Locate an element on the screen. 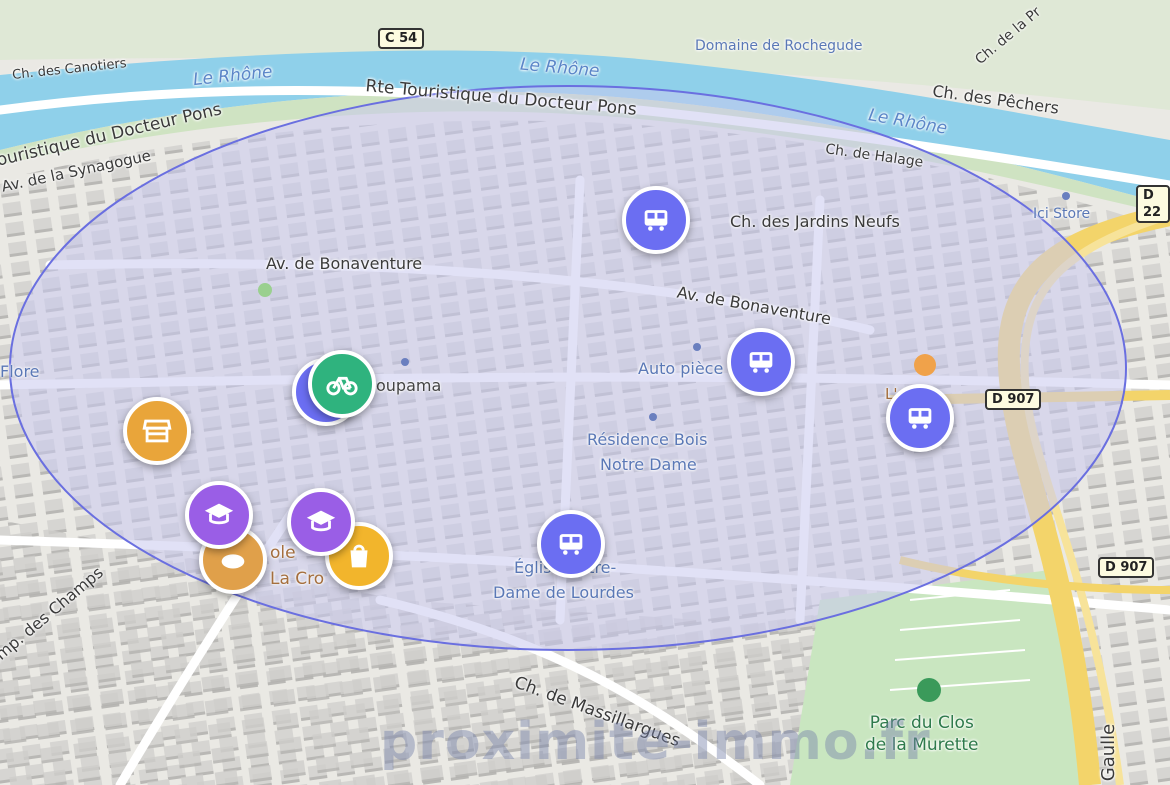 This screenshot has height=785, width=1170. poi-label: Auto pièce is located at coordinates (681, 368).